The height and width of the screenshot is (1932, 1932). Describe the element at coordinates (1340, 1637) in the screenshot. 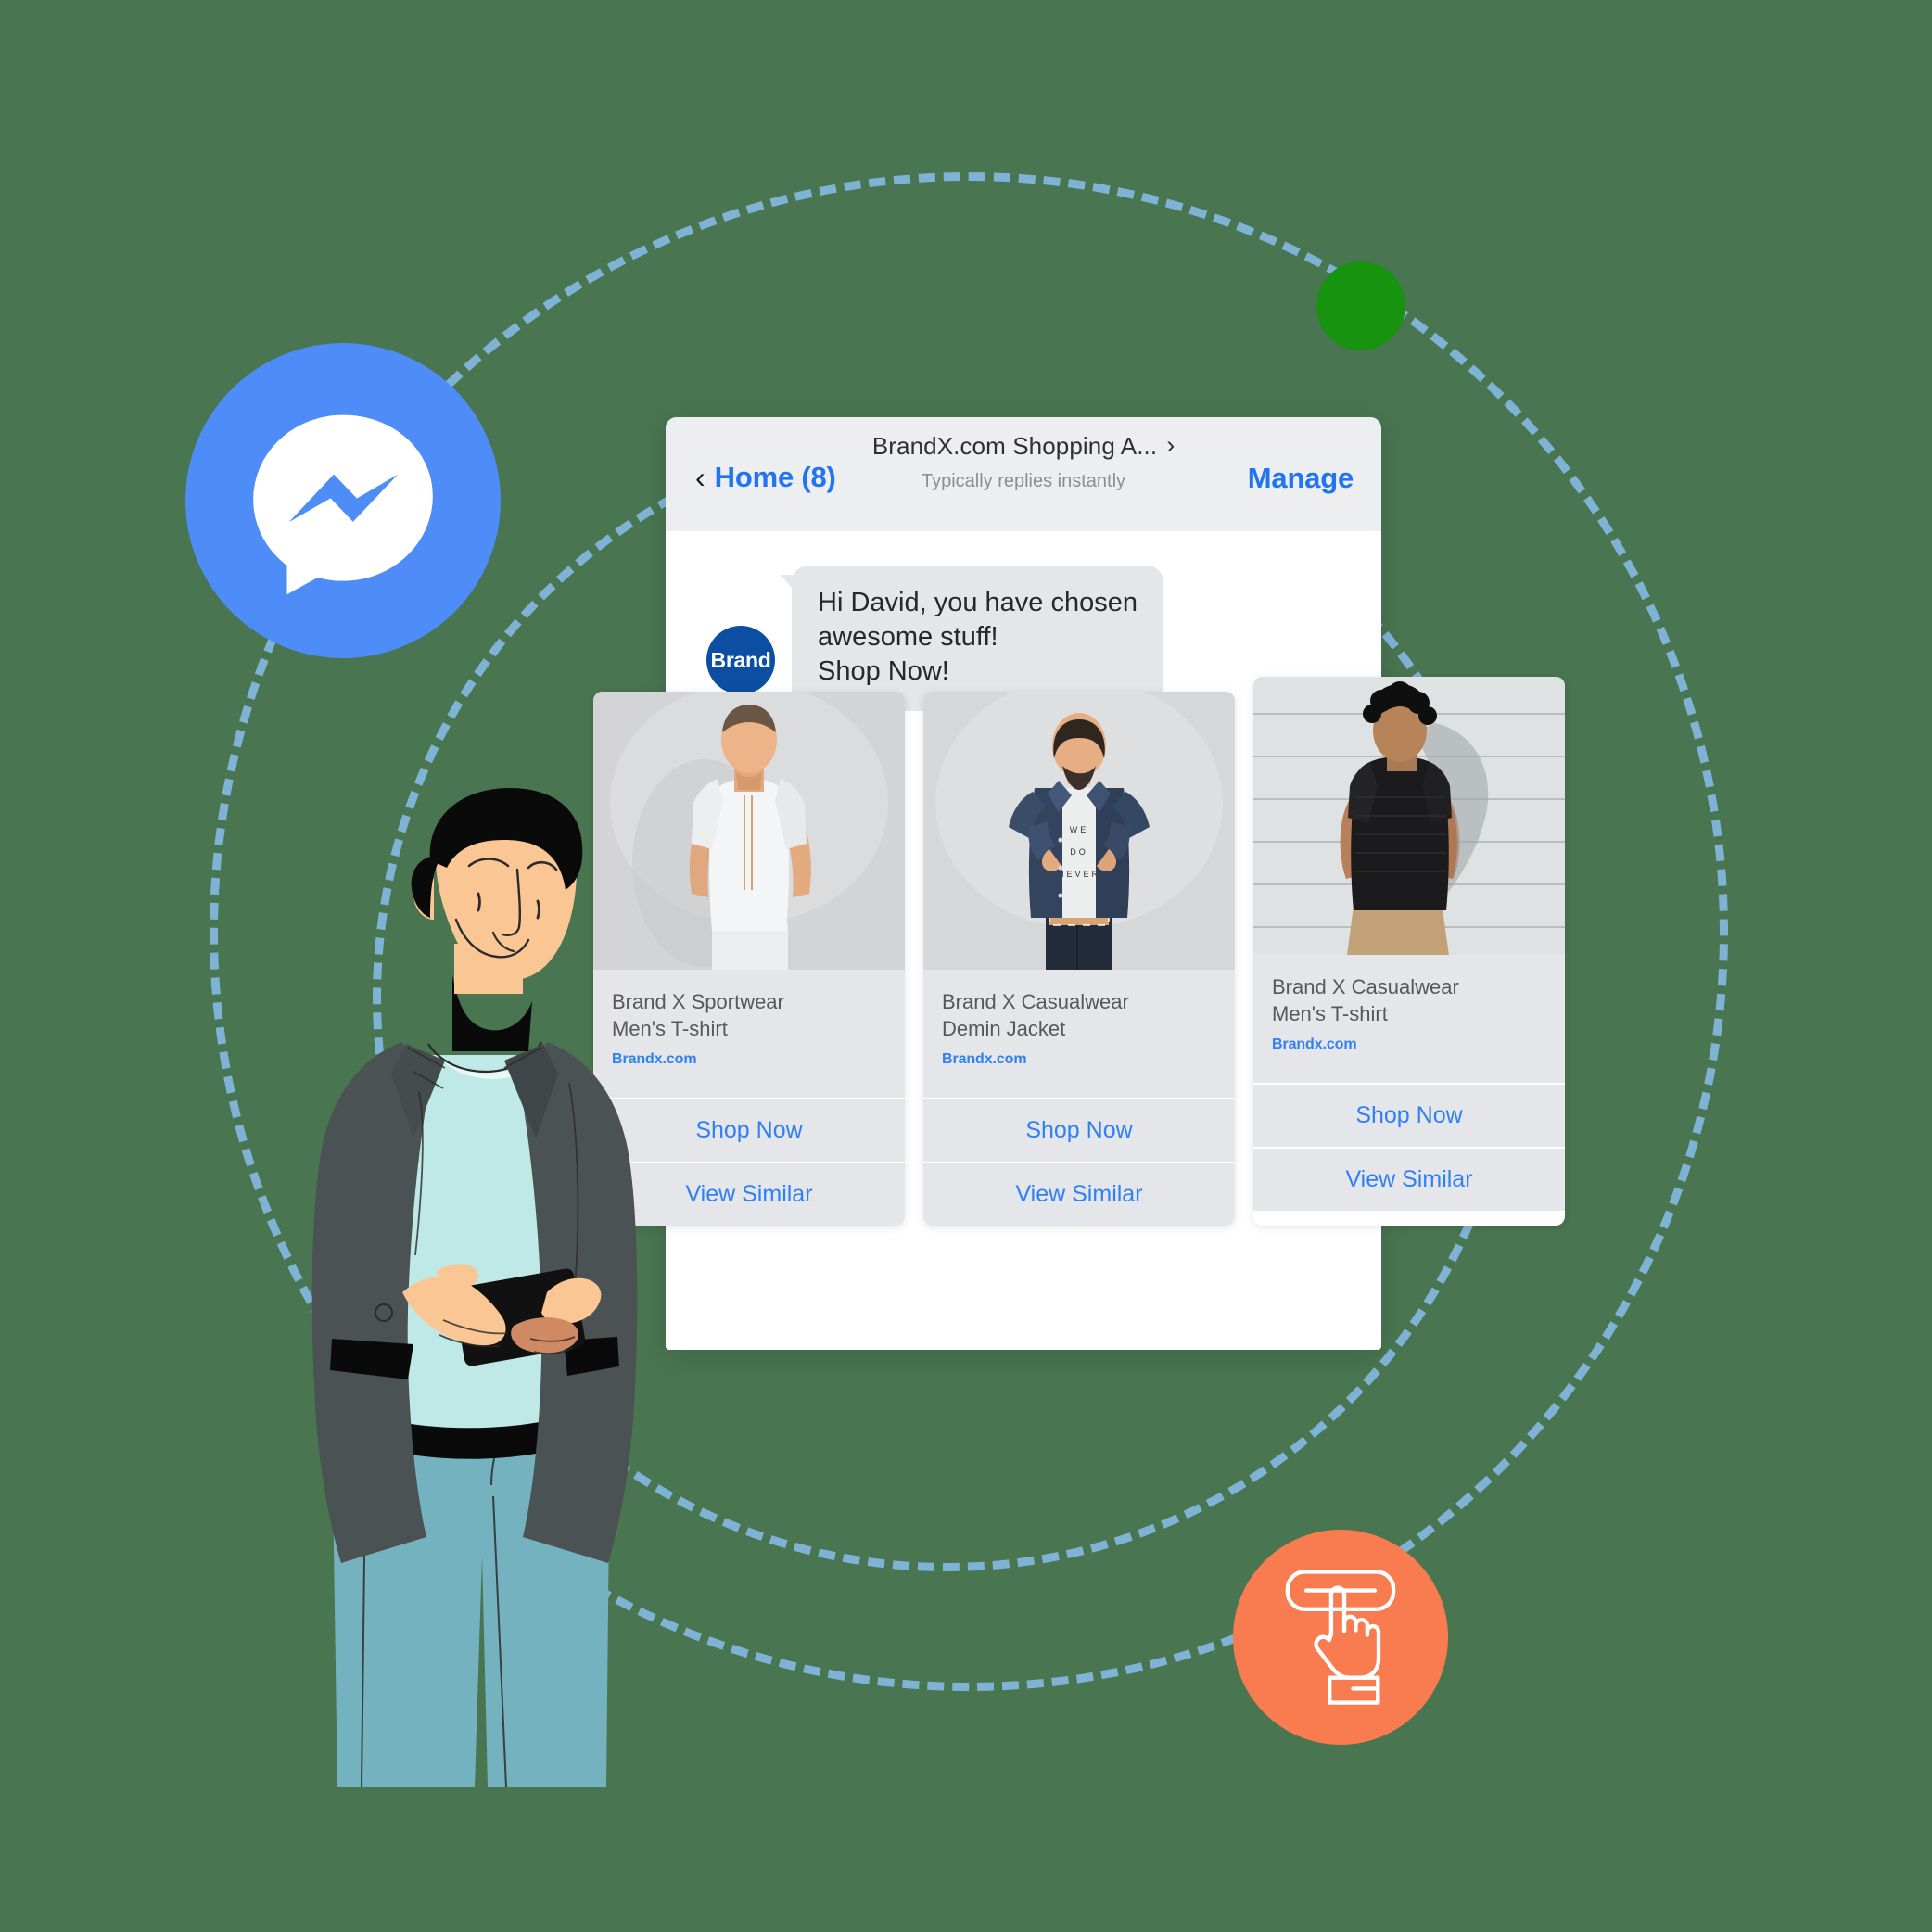

I see `click-badge` at that location.